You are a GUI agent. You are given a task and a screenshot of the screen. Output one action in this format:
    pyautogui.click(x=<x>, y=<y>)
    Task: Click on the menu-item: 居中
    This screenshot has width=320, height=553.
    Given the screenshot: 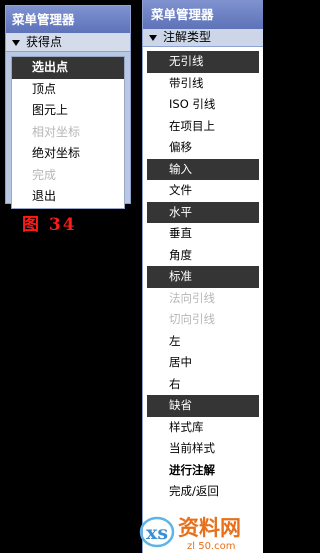 What is the action you would take?
    pyautogui.click(x=203, y=363)
    